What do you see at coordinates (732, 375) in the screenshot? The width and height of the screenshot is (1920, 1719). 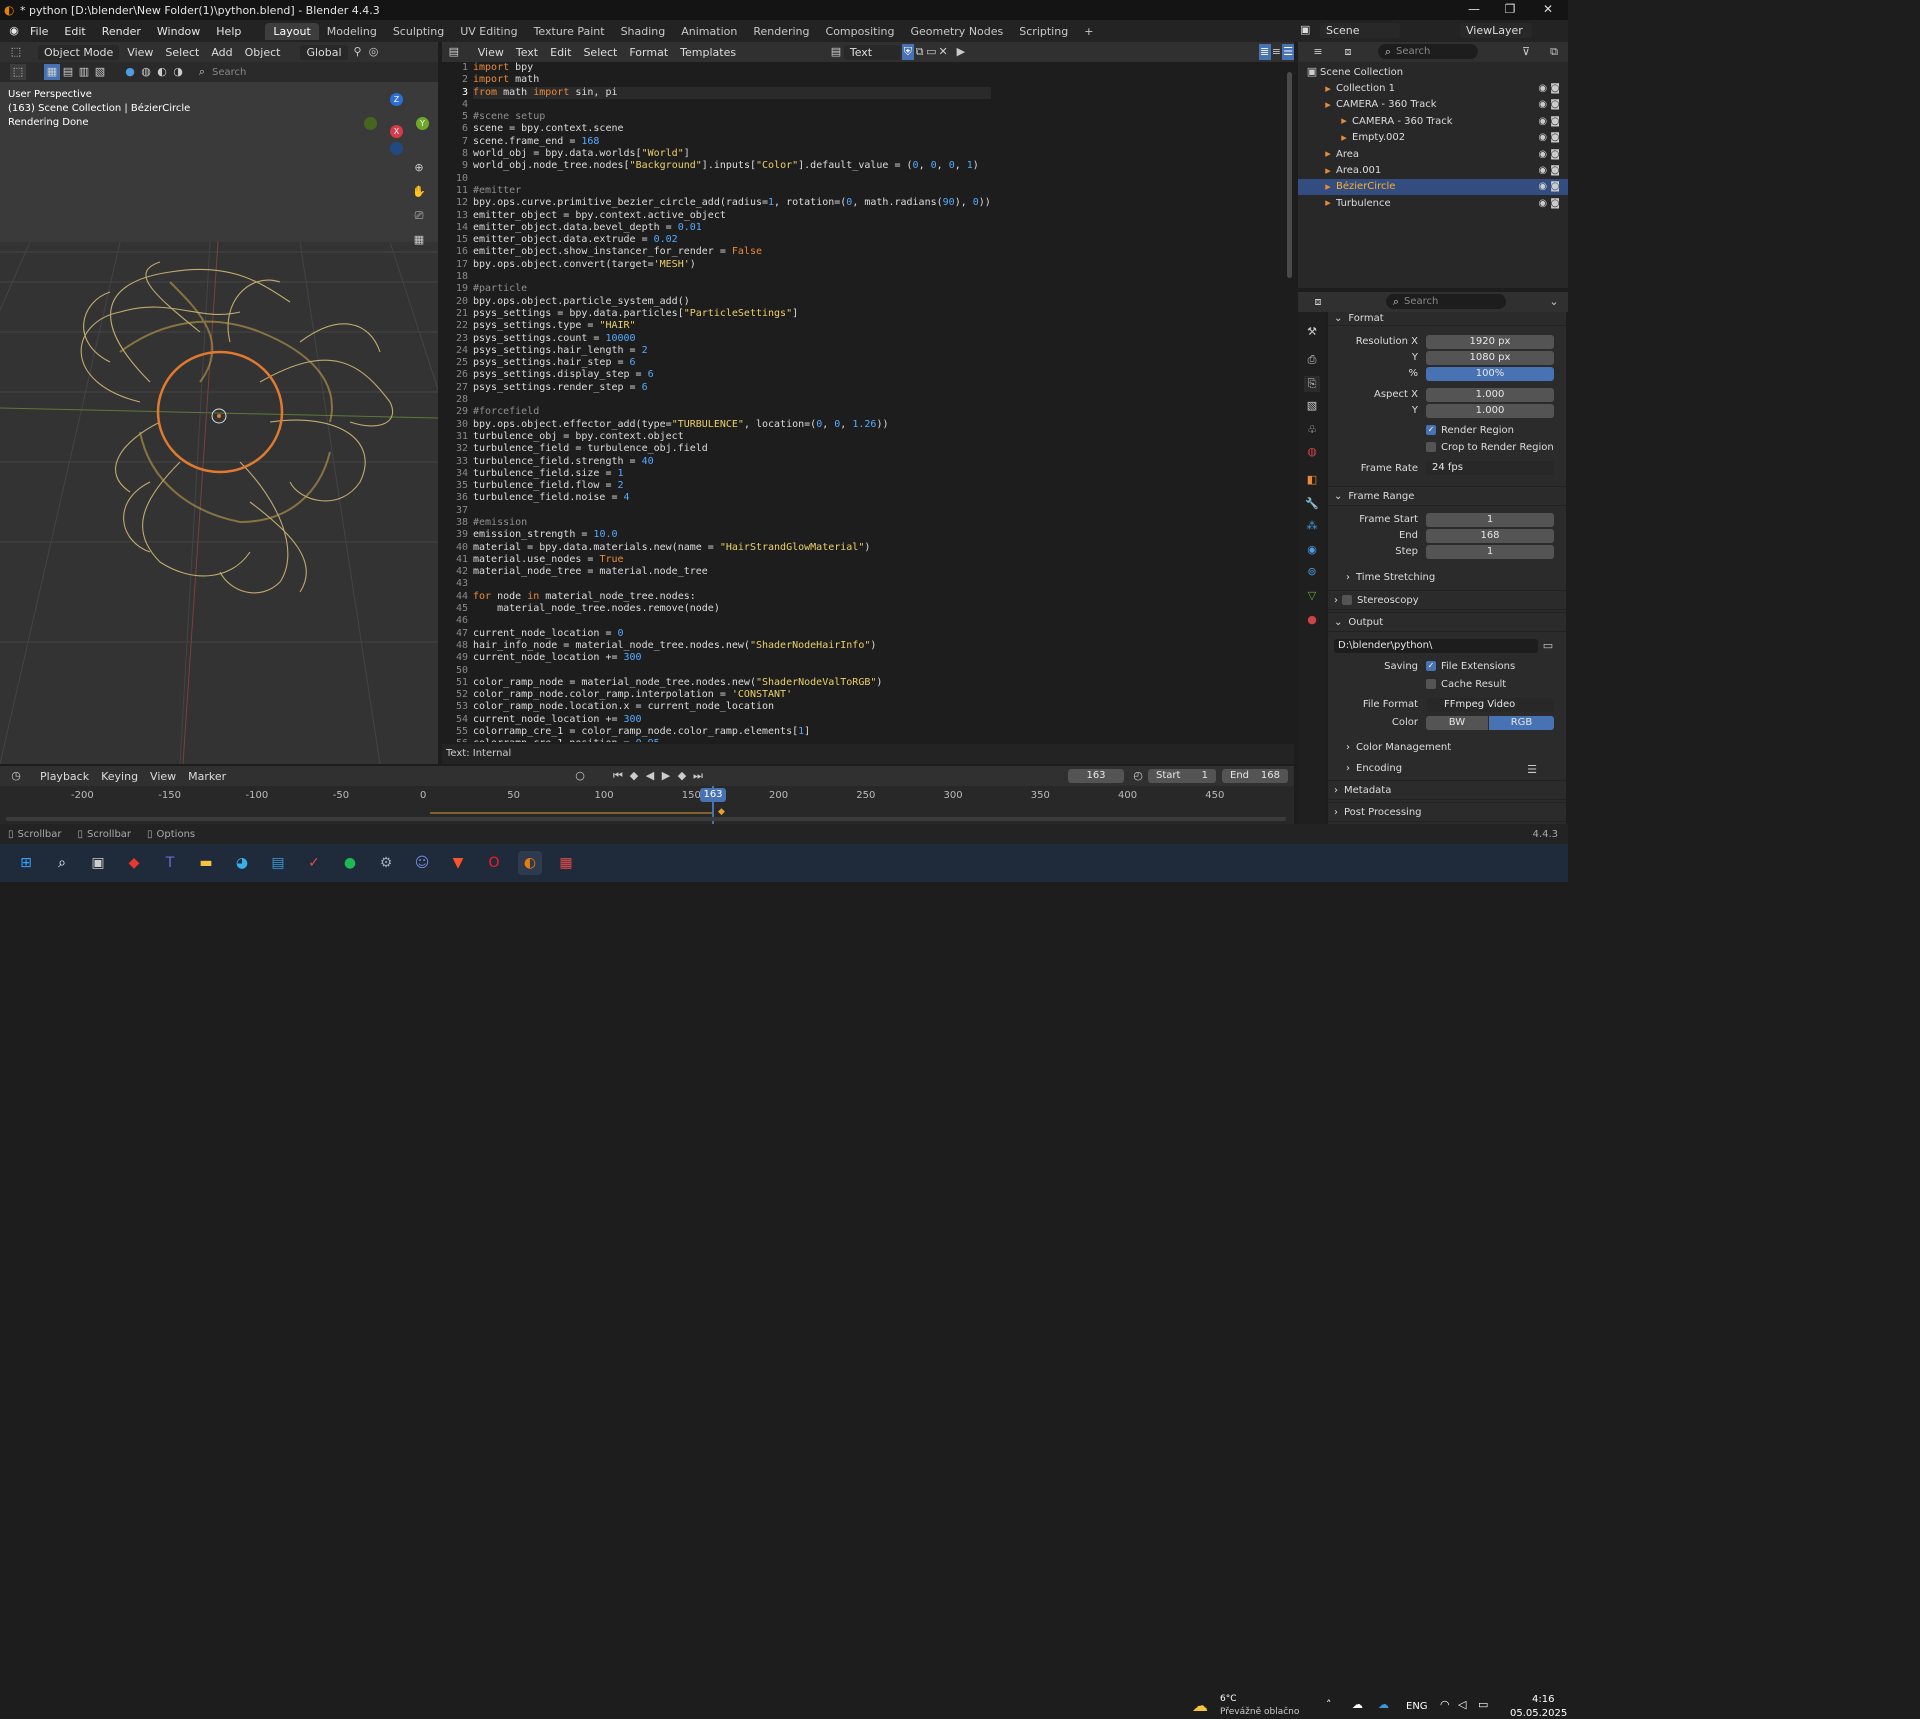 I see `code-line: psys_settings.display_step = 6` at bounding box center [732, 375].